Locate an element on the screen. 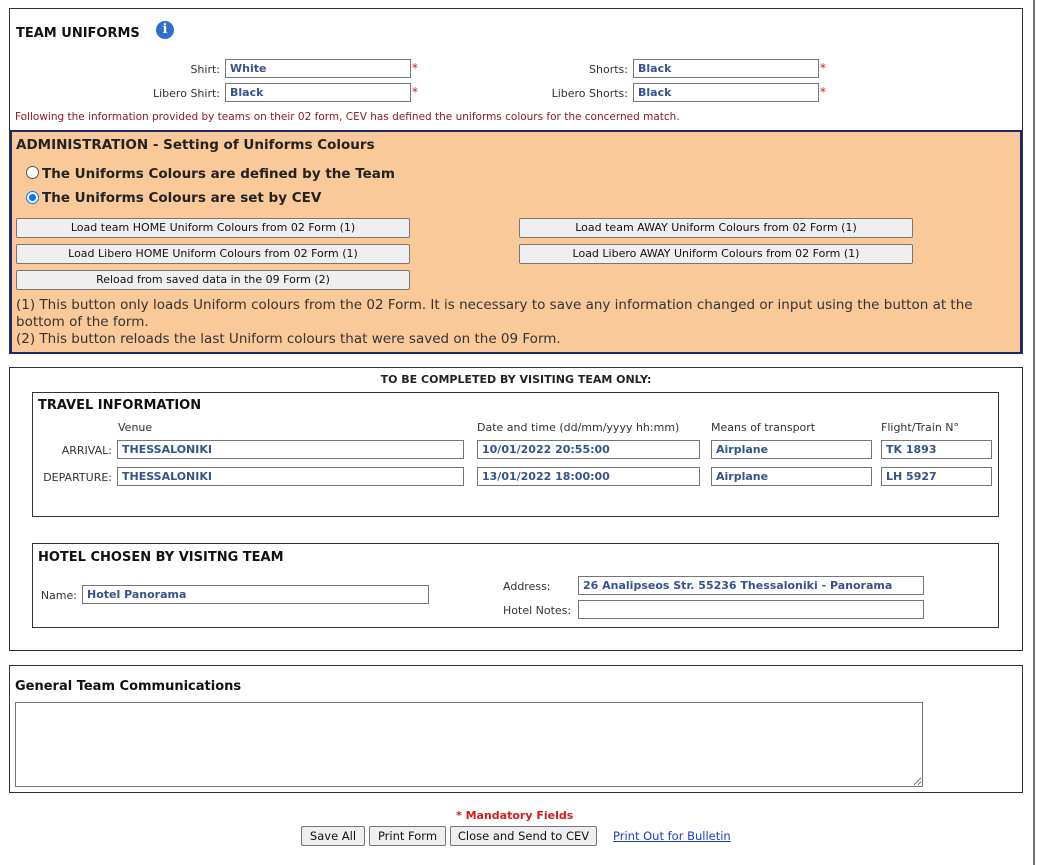  departure-flight-field: LH 5927 is located at coordinates (936, 476).